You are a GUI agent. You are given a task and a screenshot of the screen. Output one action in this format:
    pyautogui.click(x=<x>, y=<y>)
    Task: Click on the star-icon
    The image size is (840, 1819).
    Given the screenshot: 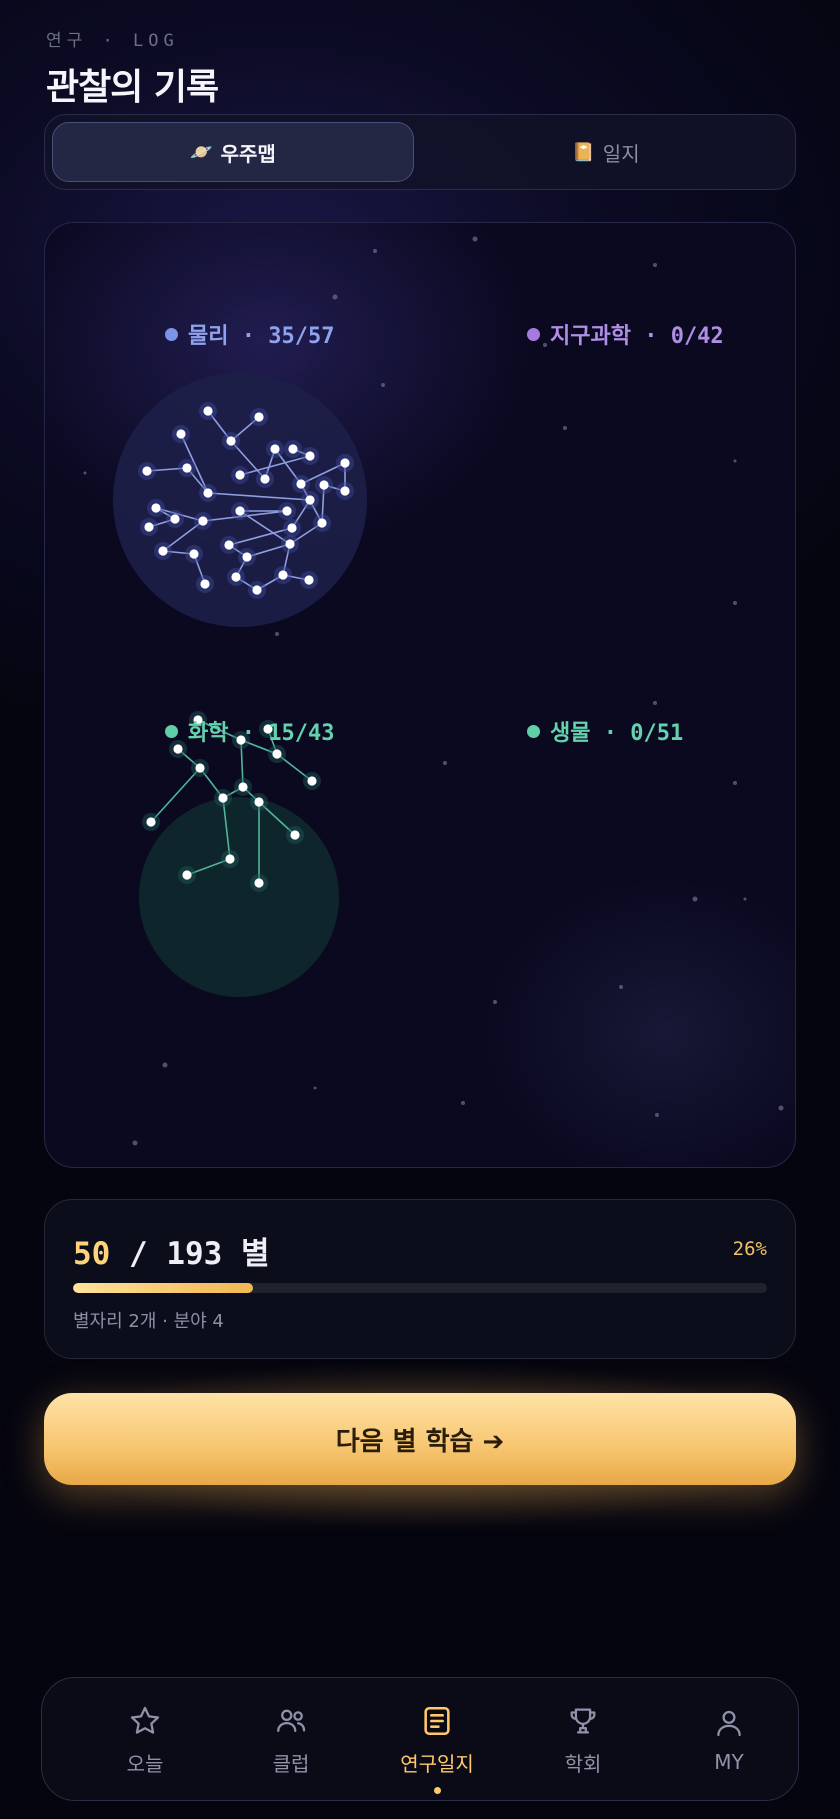 What is the action you would take?
    pyautogui.click(x=145, y=1720)
    